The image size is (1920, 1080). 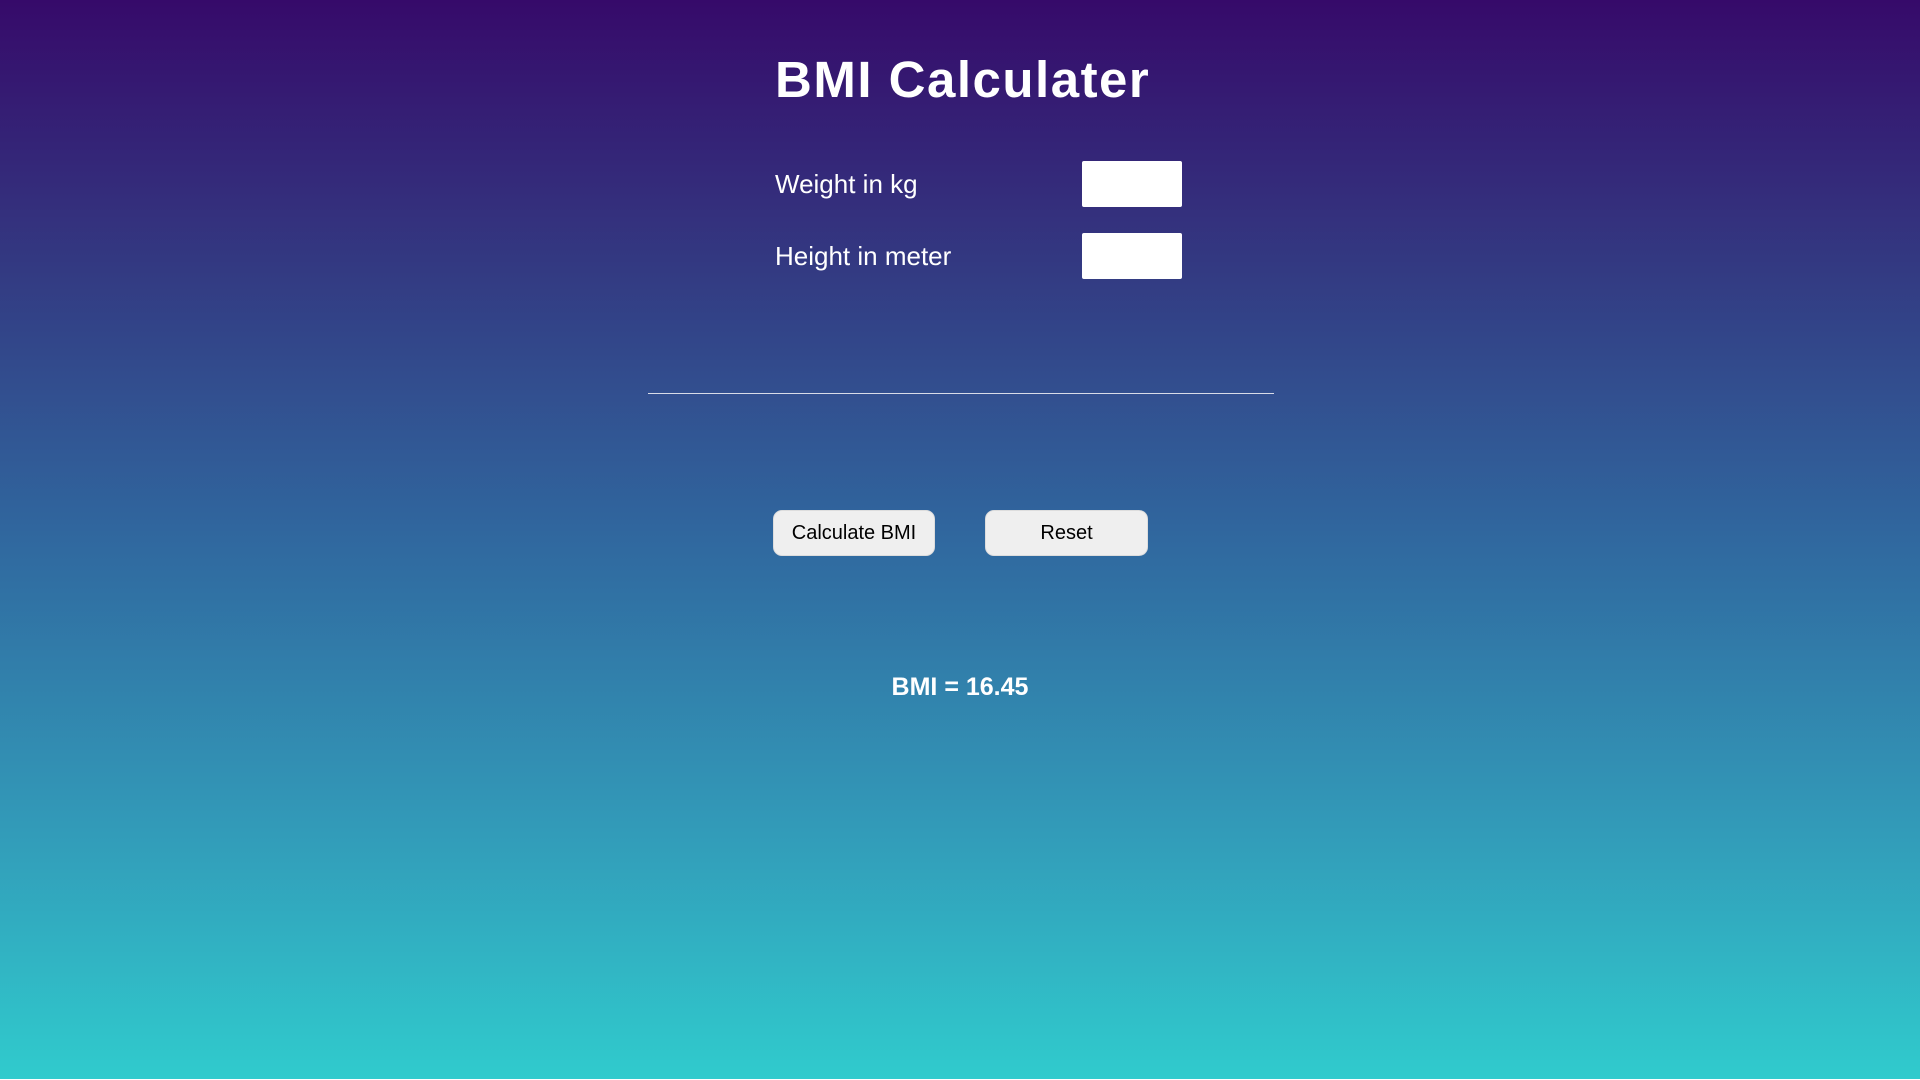 I want to click on height-label: Height in meter, so click(x=863, y=256).